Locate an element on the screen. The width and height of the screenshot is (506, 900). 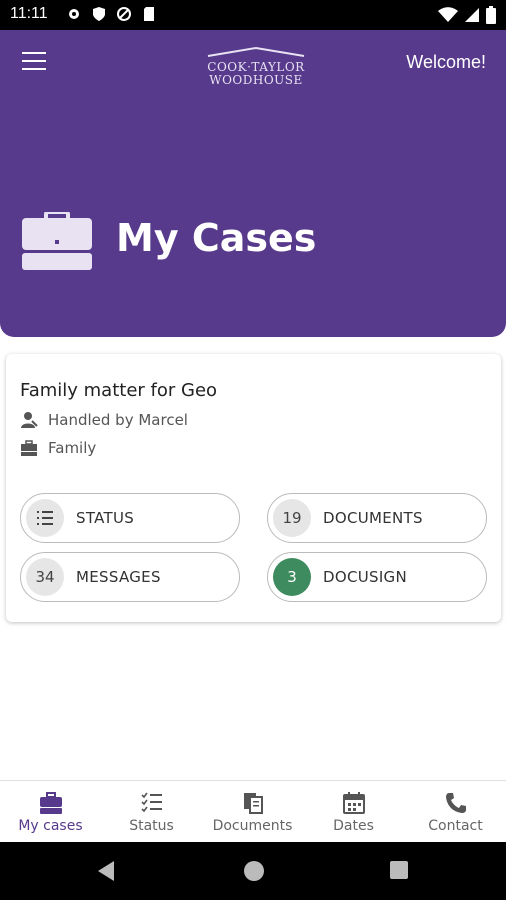
documents-button-label: DOCUMENTS is located at coordinates (373, 518).